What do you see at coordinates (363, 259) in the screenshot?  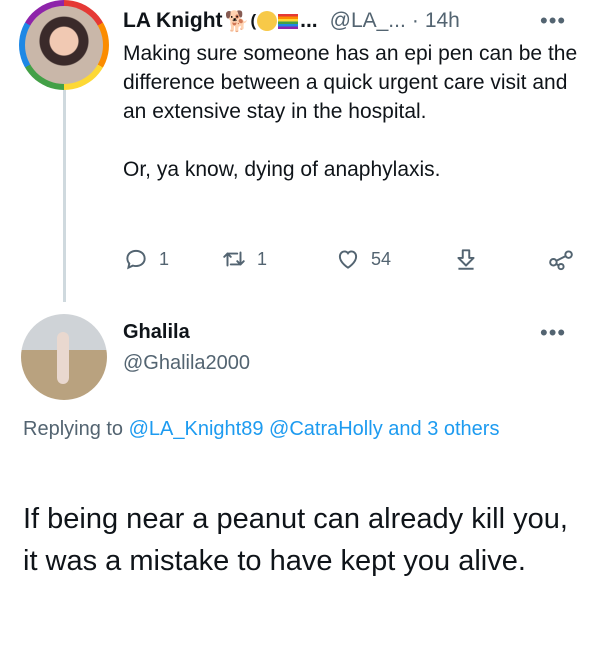 I see `like-button: 54` at bounding box center [363, 259].